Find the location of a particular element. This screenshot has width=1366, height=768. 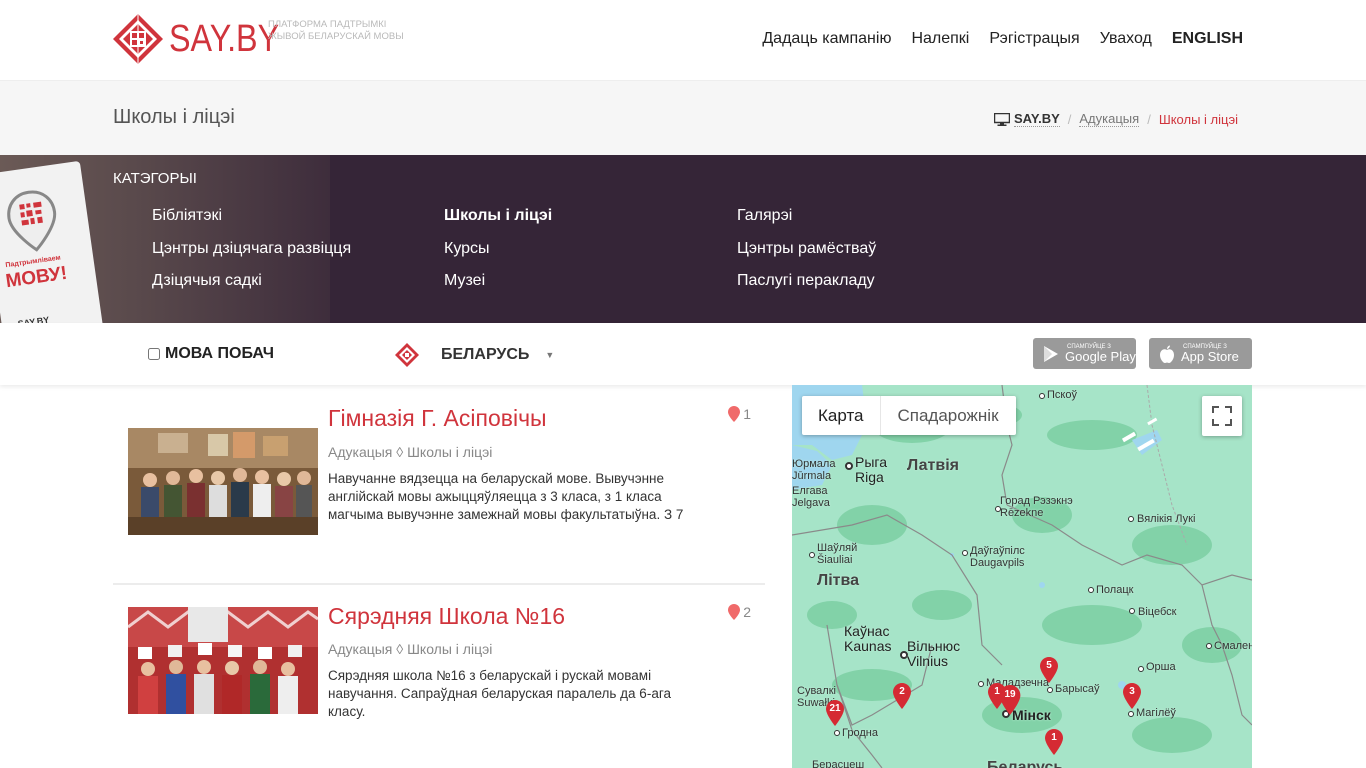

page-title: Школы і ліцэі is located at coordinates (174, 117).